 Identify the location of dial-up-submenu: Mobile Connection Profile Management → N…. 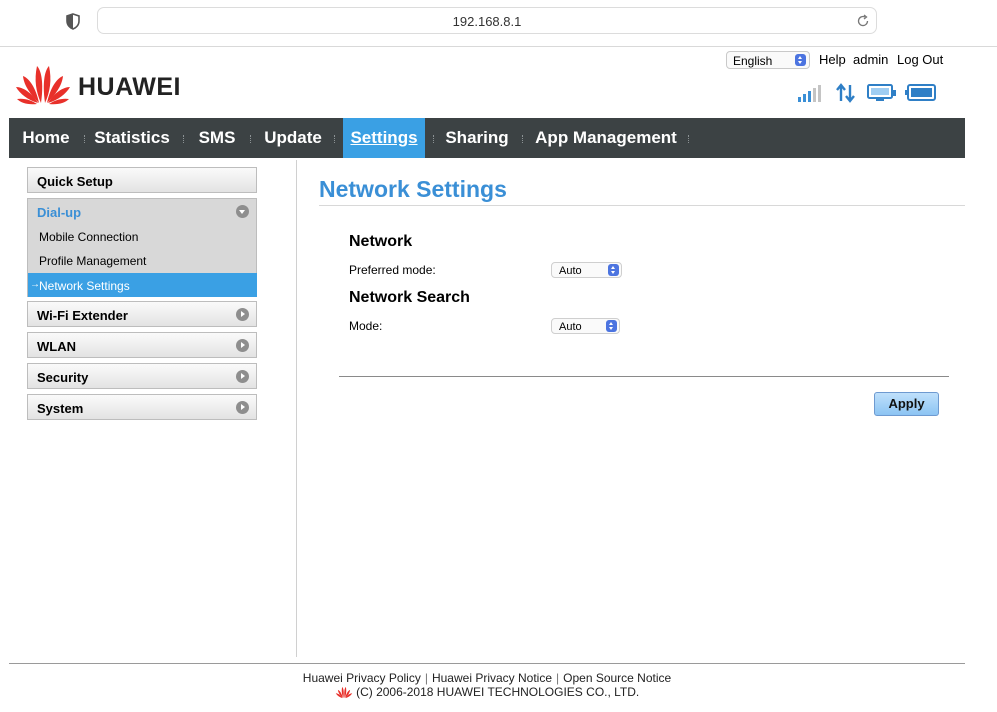
(142, 260).